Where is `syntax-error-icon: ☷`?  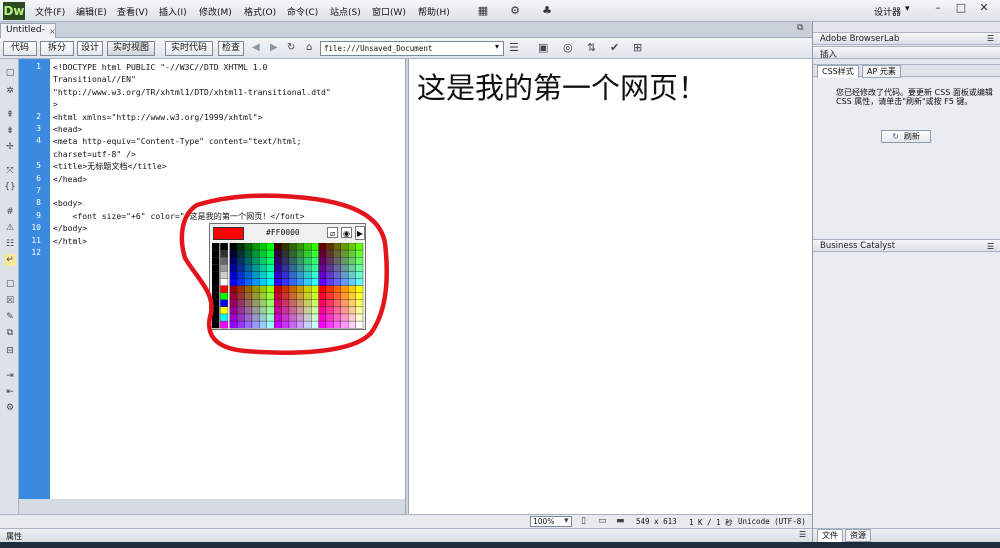
syntax-error-icon: ☷ is located at coordinates (10, 244).